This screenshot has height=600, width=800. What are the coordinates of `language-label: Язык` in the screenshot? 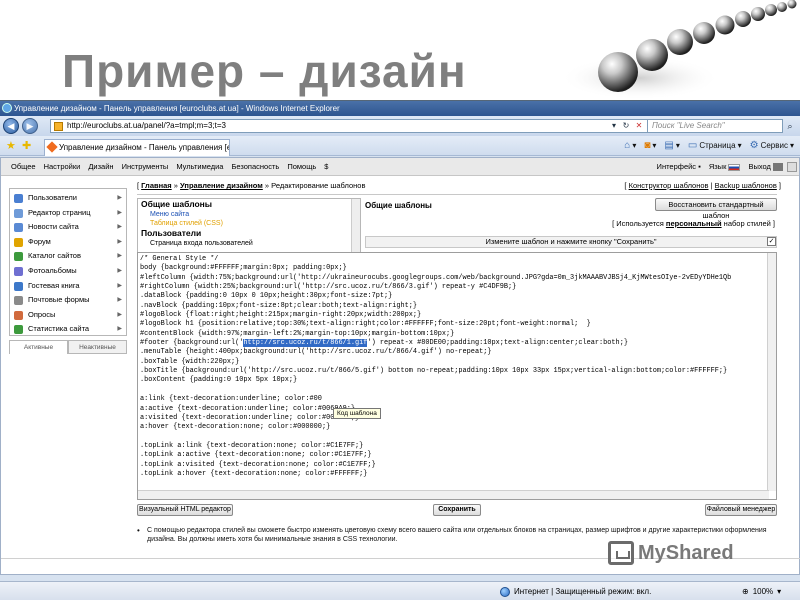 It's located at (717, 166).